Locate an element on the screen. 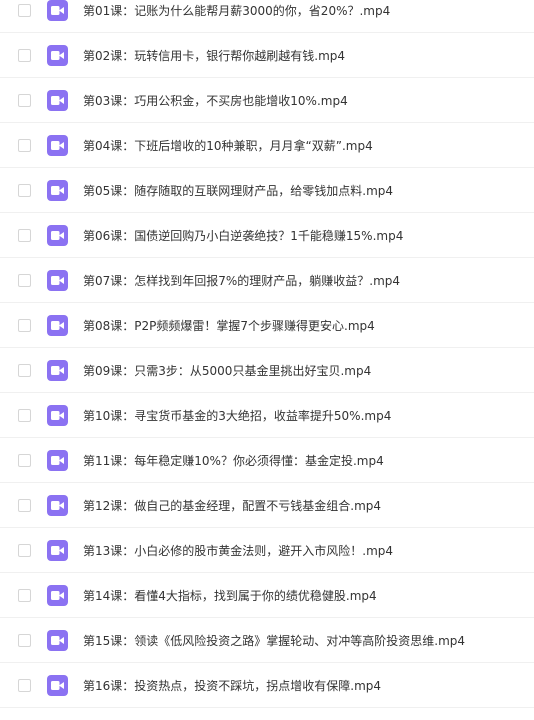 The height and width of the screenshot is (720, 534). file-name: 第12课：做自己的基金经理，配置不亏钱基金组合.mp4 is located at coordinates (232, 505).